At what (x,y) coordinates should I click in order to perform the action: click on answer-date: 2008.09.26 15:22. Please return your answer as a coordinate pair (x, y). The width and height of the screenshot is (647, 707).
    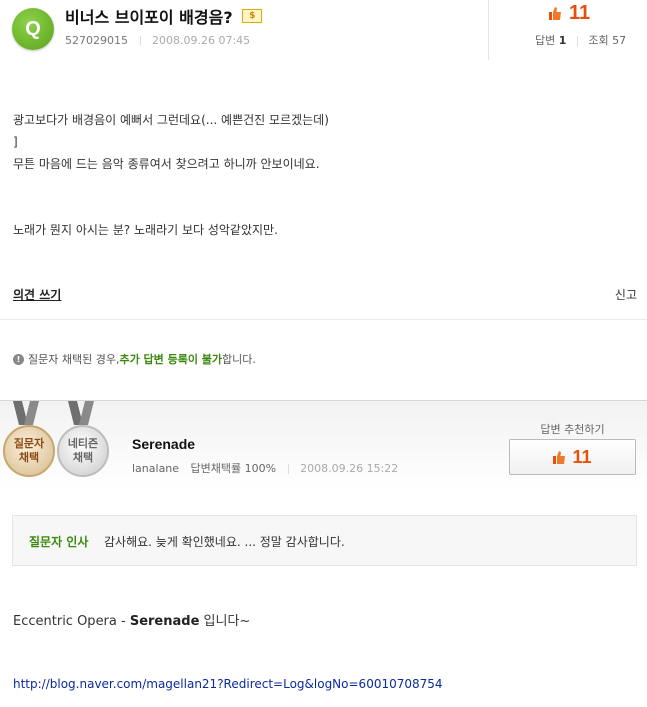
    Looking at the image, I should click on (349, 468).